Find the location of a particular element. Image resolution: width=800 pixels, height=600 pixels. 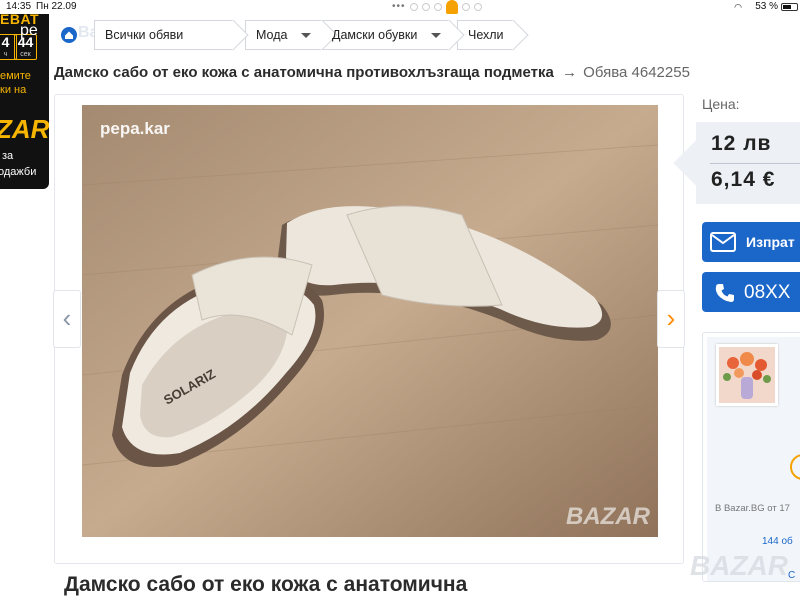

envelope-icon is located at coordinates (723, 242).